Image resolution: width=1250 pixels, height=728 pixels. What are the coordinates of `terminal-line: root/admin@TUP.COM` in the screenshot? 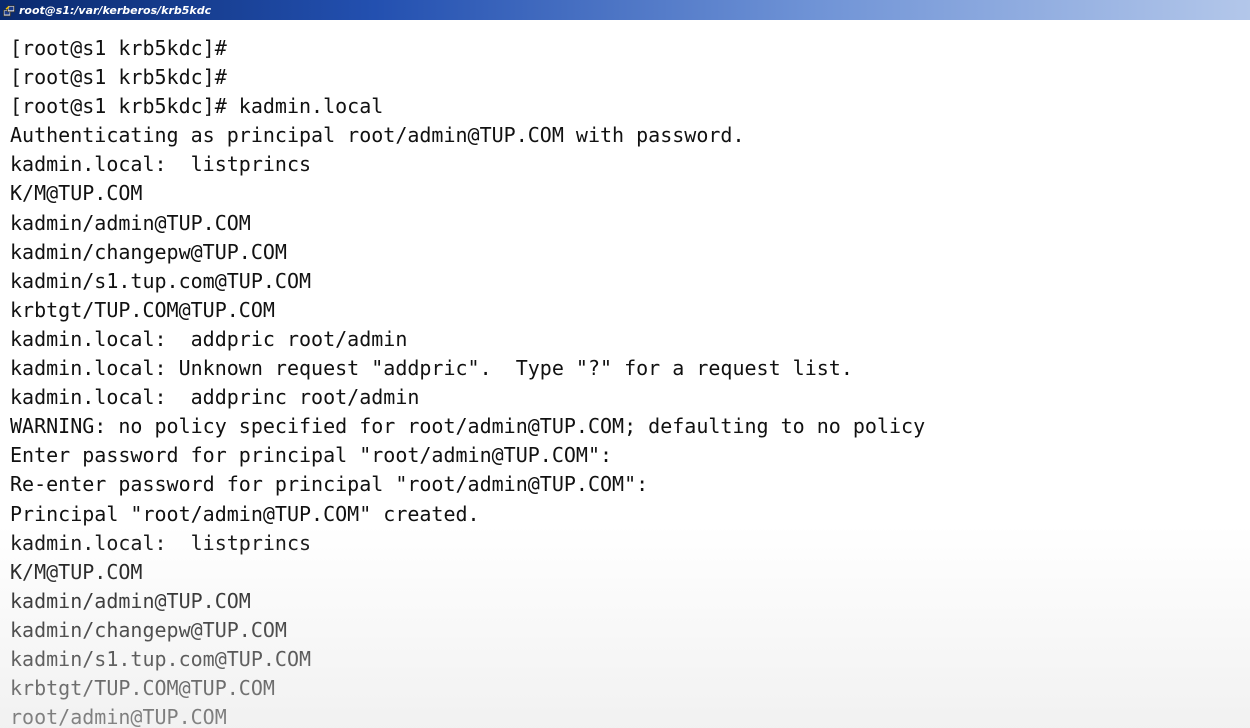 It's located at (118, 716).